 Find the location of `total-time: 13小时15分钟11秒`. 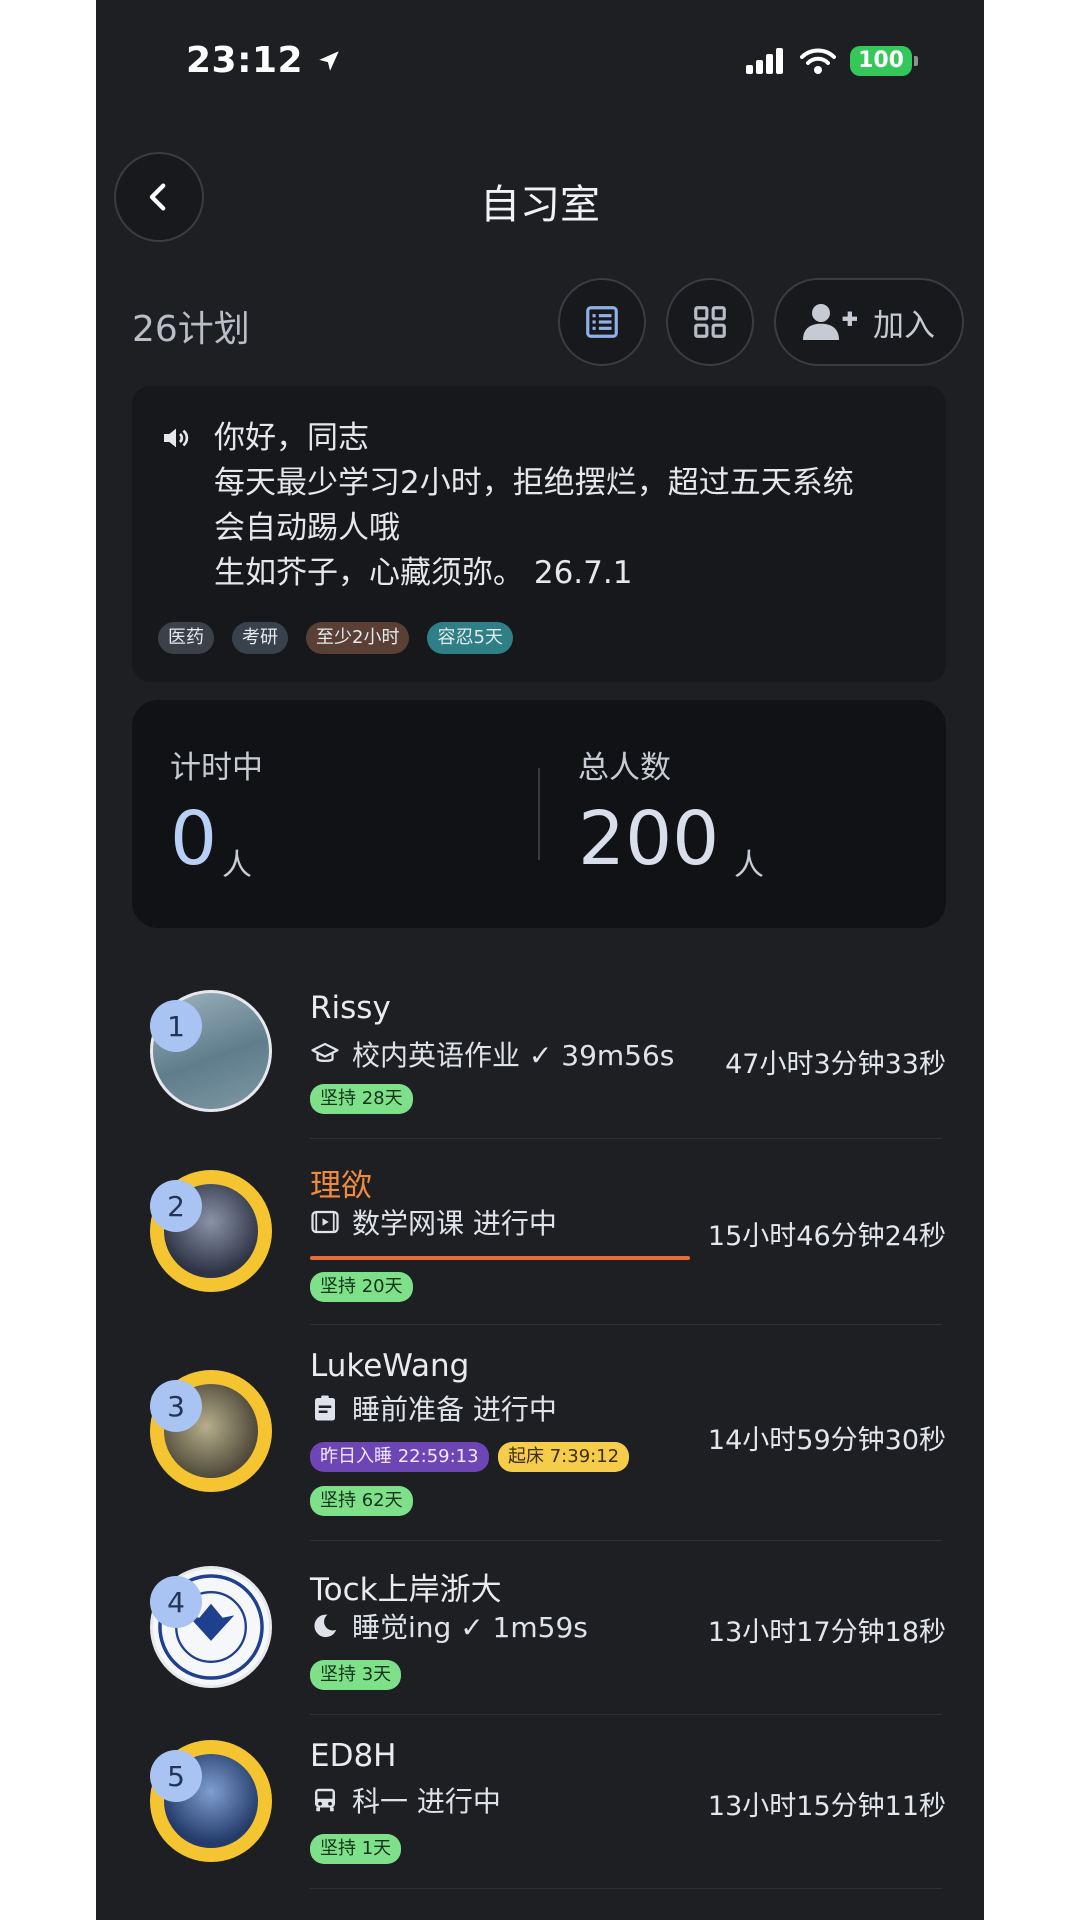

total-time: 13小时15分钟11秒 is located at coordinates (826, 1806).